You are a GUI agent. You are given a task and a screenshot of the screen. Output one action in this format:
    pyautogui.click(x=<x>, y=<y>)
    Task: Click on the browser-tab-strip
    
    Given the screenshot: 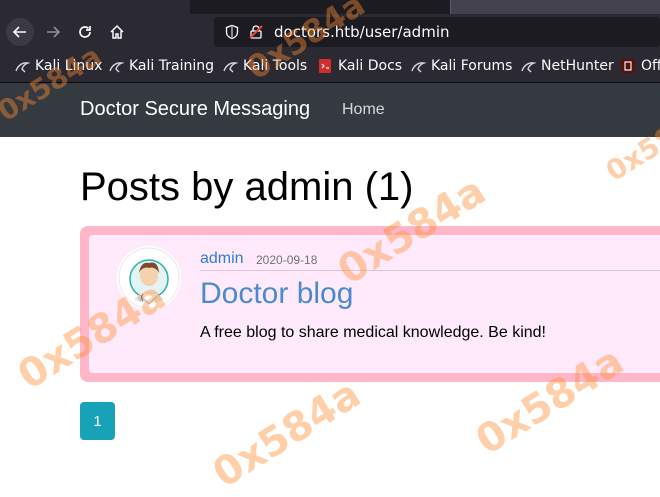 What is the action you would take?
    pyautogui.click(x=330, y=7)
    